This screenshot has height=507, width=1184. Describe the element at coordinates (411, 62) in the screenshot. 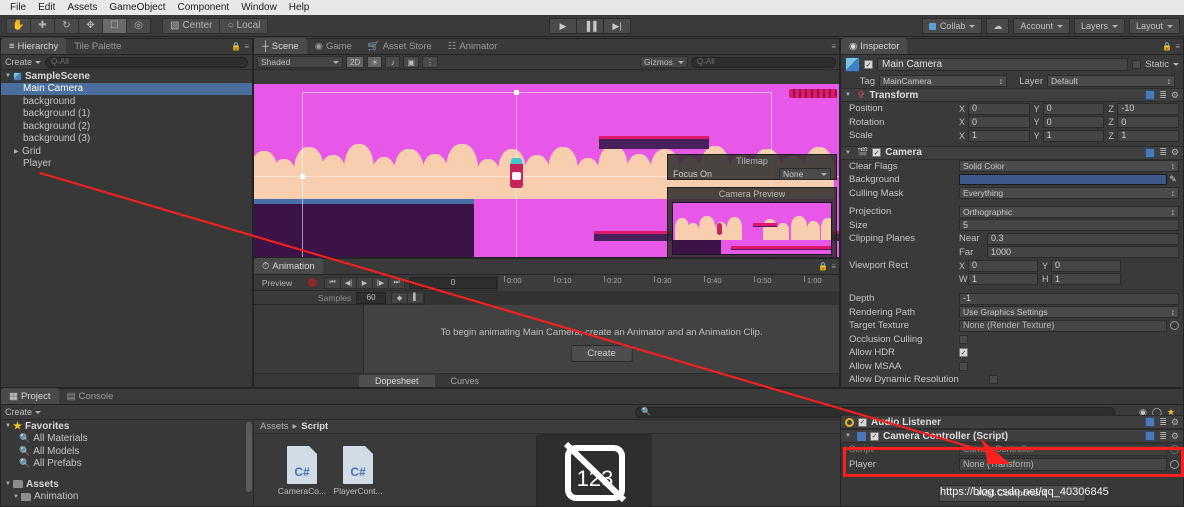

I see `scene-fx-icon: ▣` at that location.